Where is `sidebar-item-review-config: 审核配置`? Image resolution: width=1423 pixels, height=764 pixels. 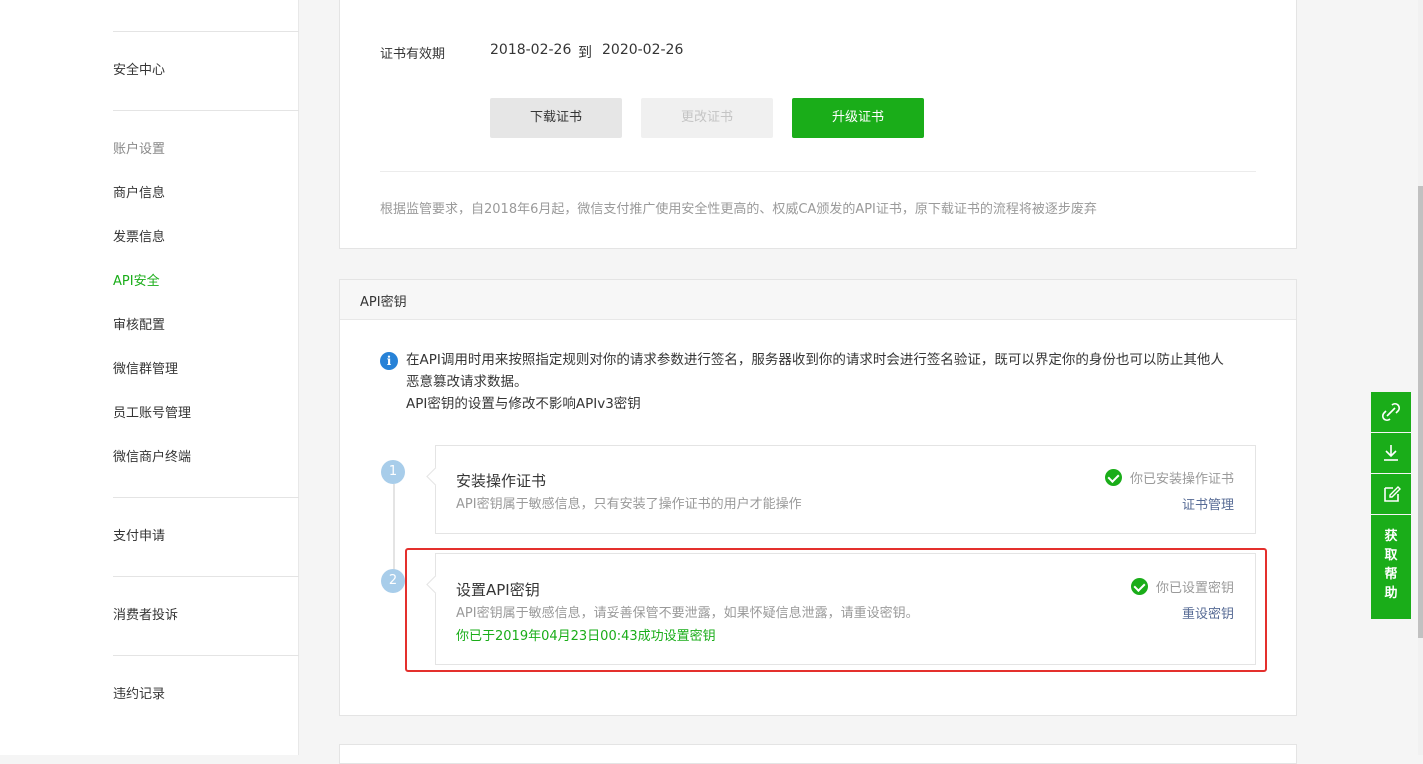
sidebar-item-review-config: 审核配置 is located at coordinates (139, 326).